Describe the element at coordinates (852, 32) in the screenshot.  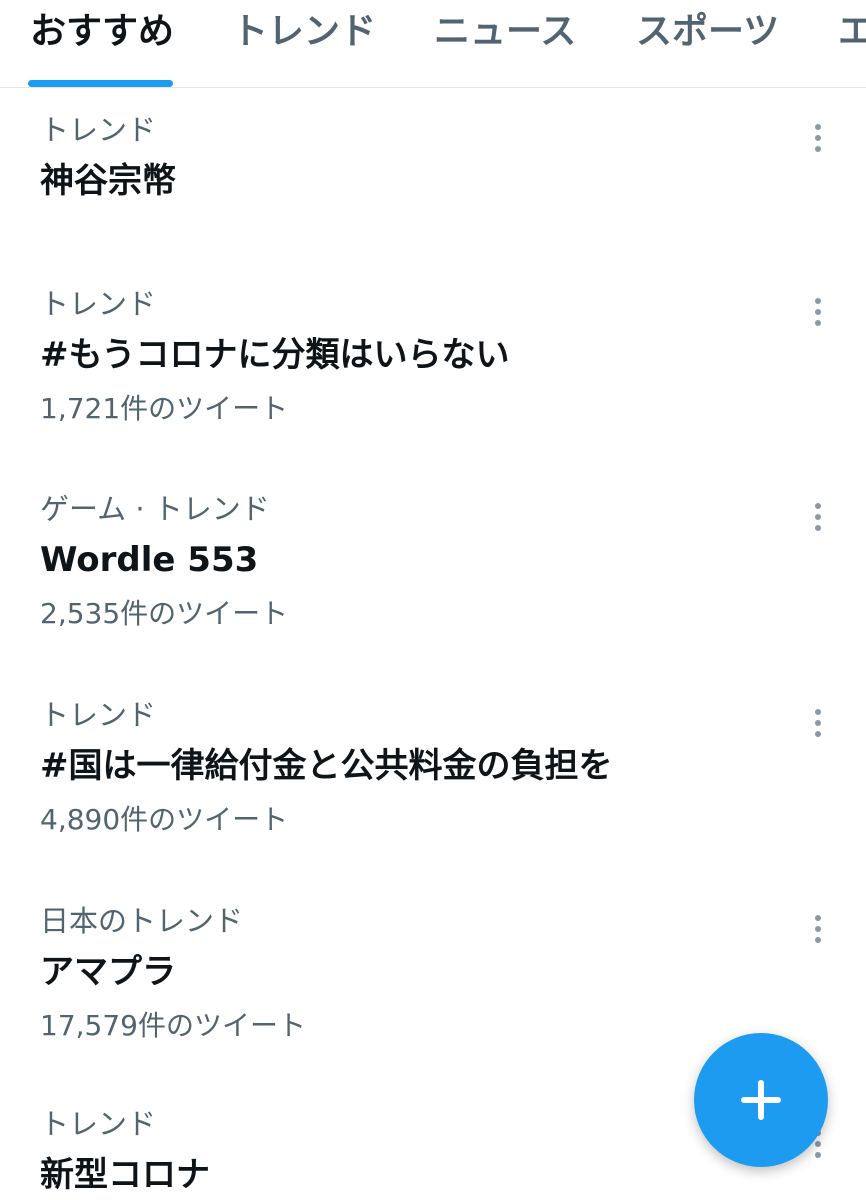
I see `tab-entertainment: エ` at that location.